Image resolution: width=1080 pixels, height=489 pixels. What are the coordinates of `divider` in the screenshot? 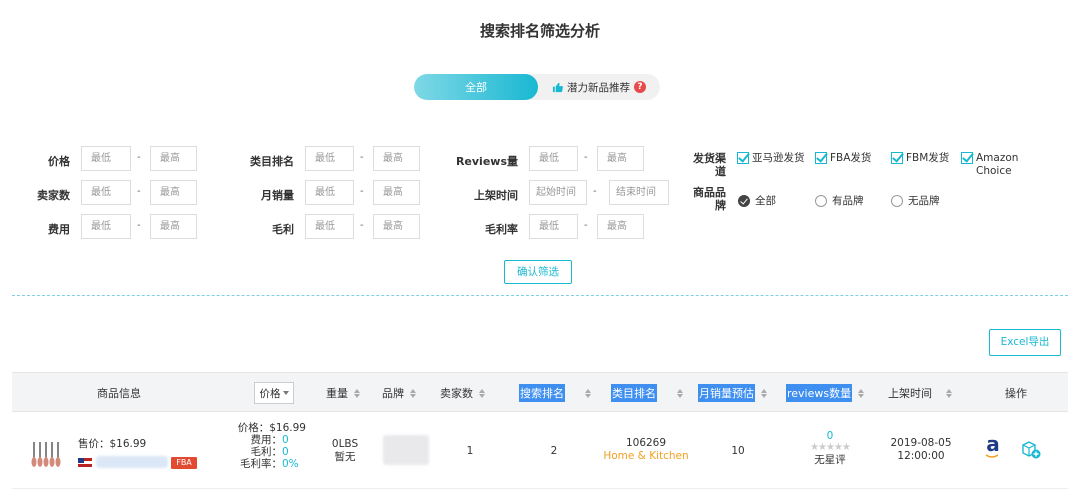 It's located at (540, 295).